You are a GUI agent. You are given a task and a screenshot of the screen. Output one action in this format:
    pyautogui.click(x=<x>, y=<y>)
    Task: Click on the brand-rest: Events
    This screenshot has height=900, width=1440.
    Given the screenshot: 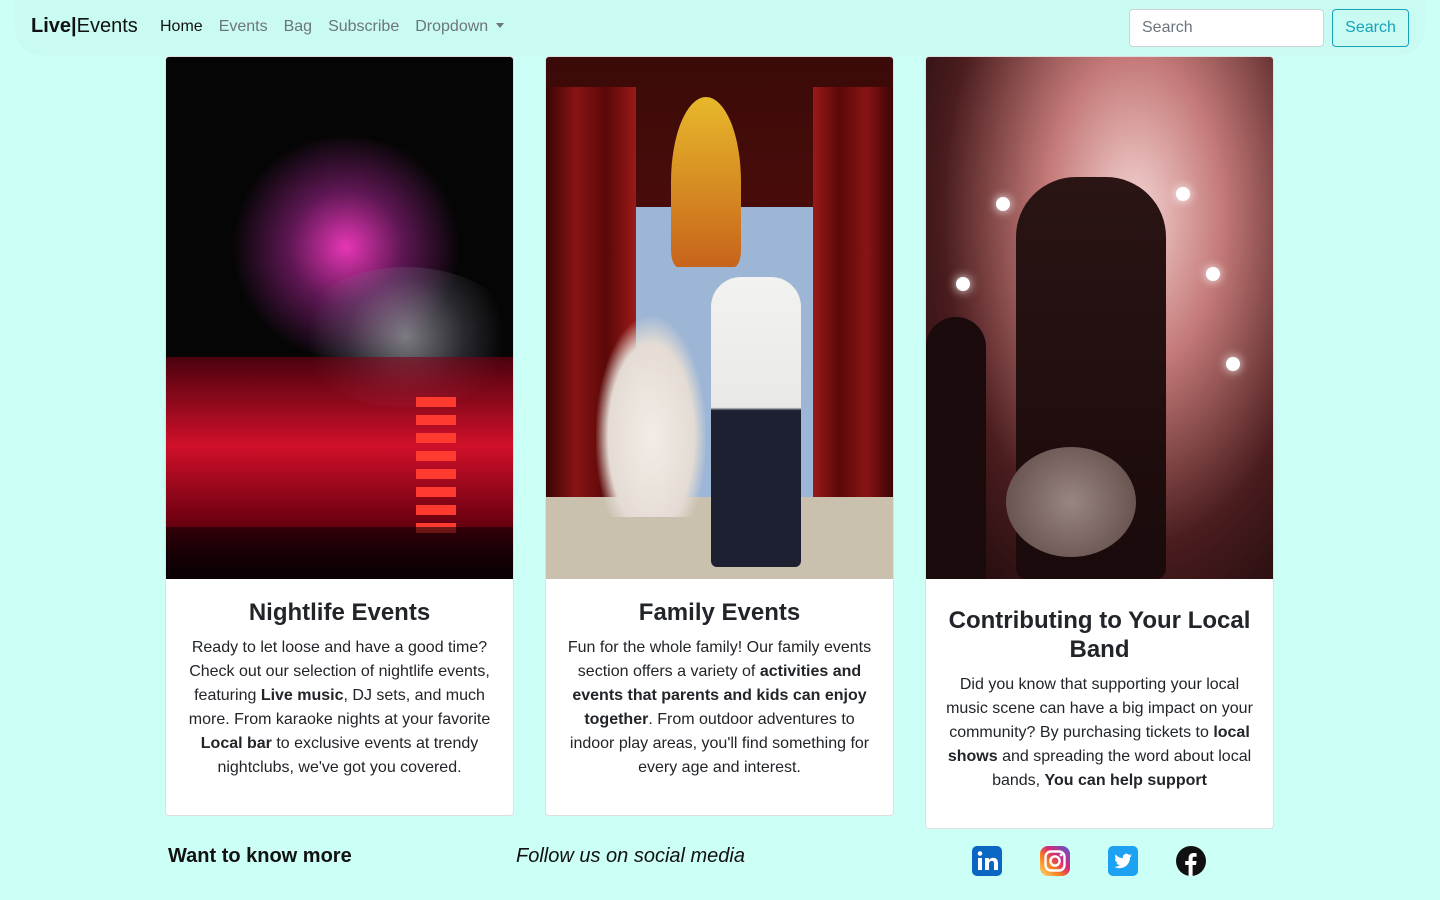 What is the action you would take?
    pyautogui.click(x=107, y=26)
    